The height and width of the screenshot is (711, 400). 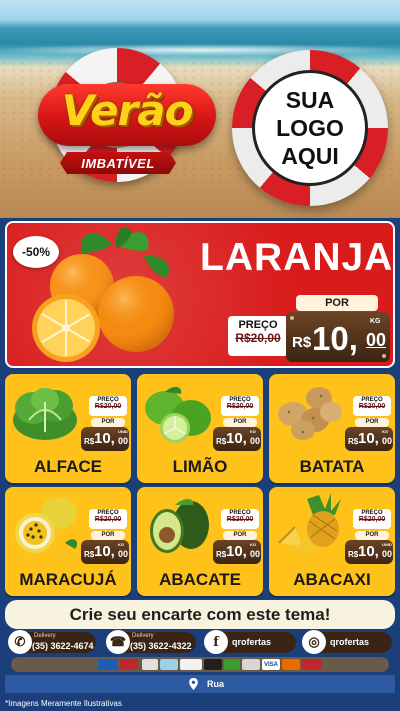 I want to click on hero-price-box: R$ 10, 00 KG, so click(x=338, y=337).